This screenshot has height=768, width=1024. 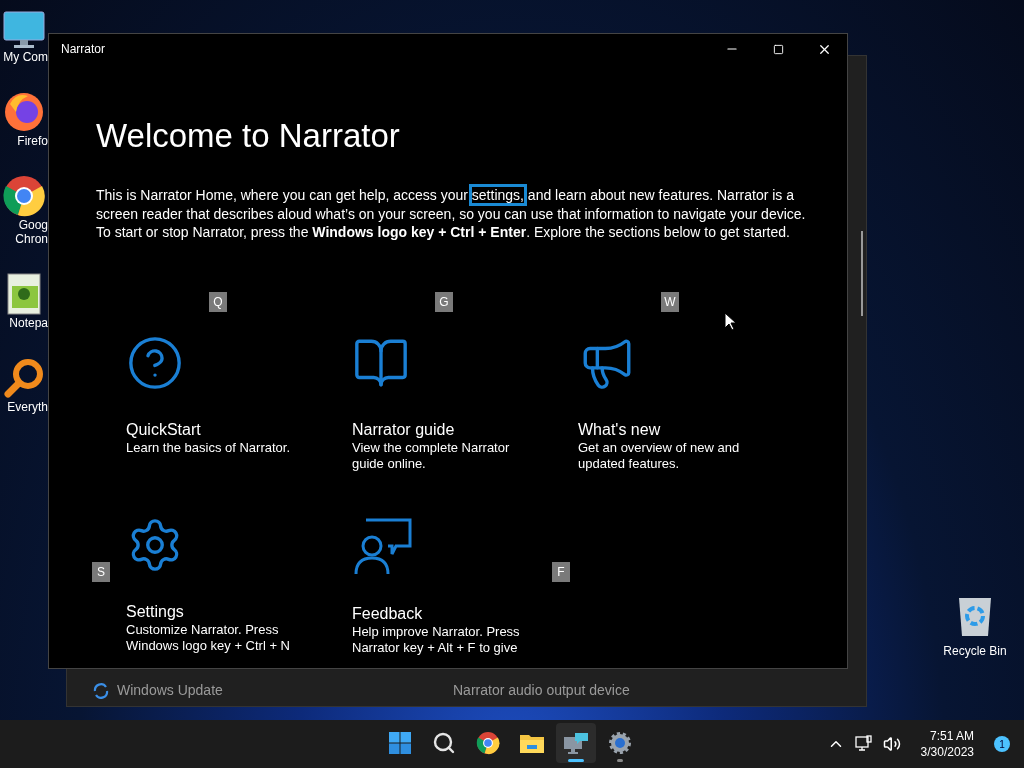 What do you see at coordinates (951, 736) in the screenshot?
I see `clock-time: 7:51 AM` at bounding box center [951, 736].